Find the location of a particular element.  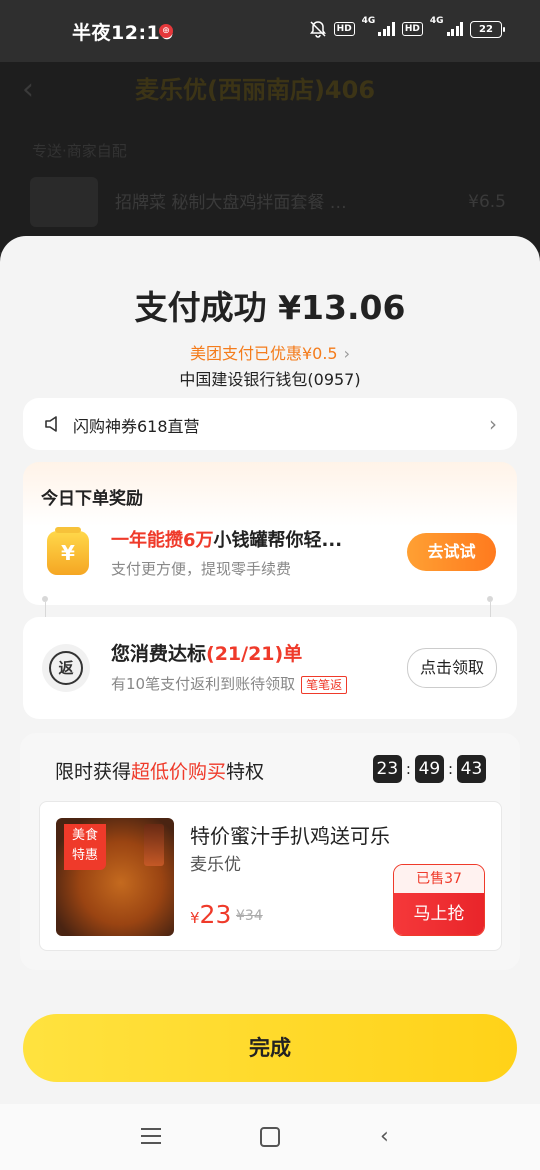

product-price: ¥23 is located at coordinates (211, 914).